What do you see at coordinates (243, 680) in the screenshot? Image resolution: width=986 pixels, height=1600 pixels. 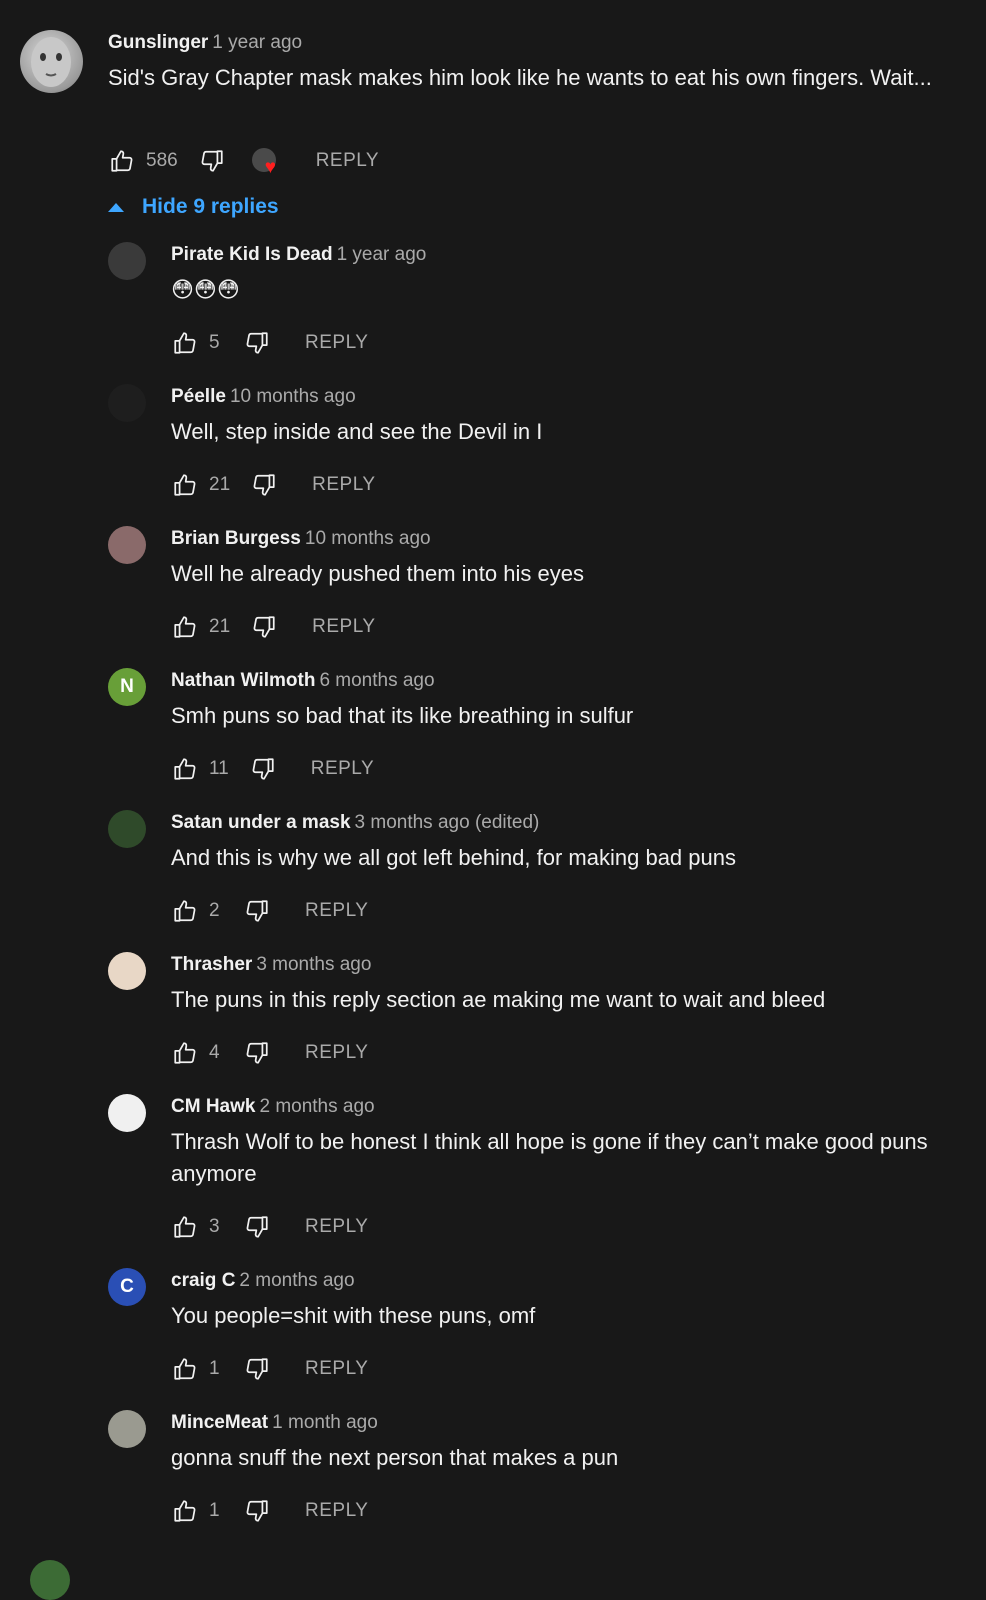 I see `author-name: Nathan Wilmoth` at bounding box center [243, 680].